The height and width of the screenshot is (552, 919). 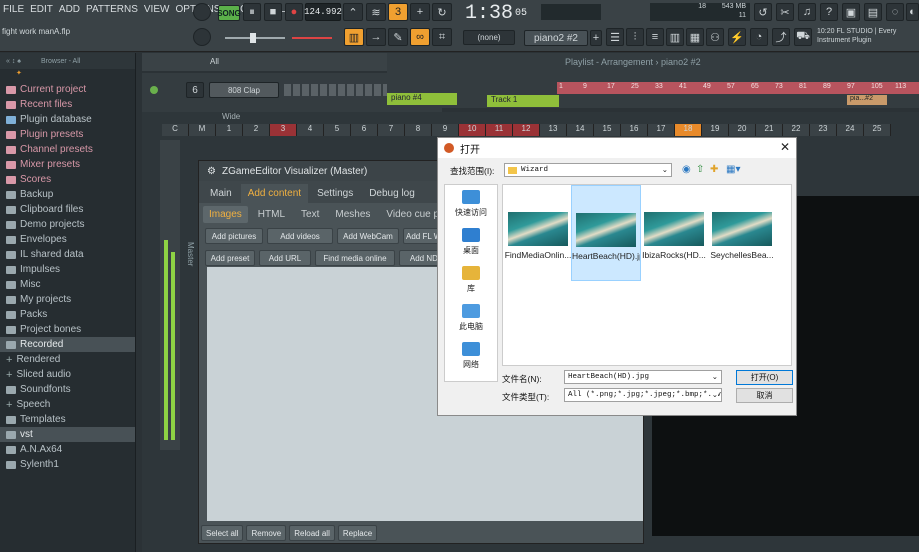 What do you see at coordinates (353, 12) in the screenshot?
I see `metronome-button: ⌃` at bounding box center [353, 12].